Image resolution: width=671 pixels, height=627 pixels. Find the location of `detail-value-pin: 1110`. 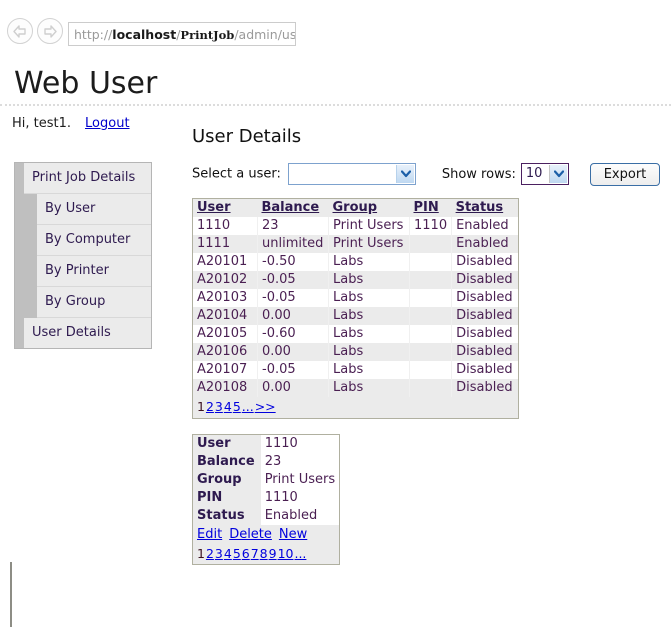

detail-value-pin: 1110 is located at coordinates (281, 497).